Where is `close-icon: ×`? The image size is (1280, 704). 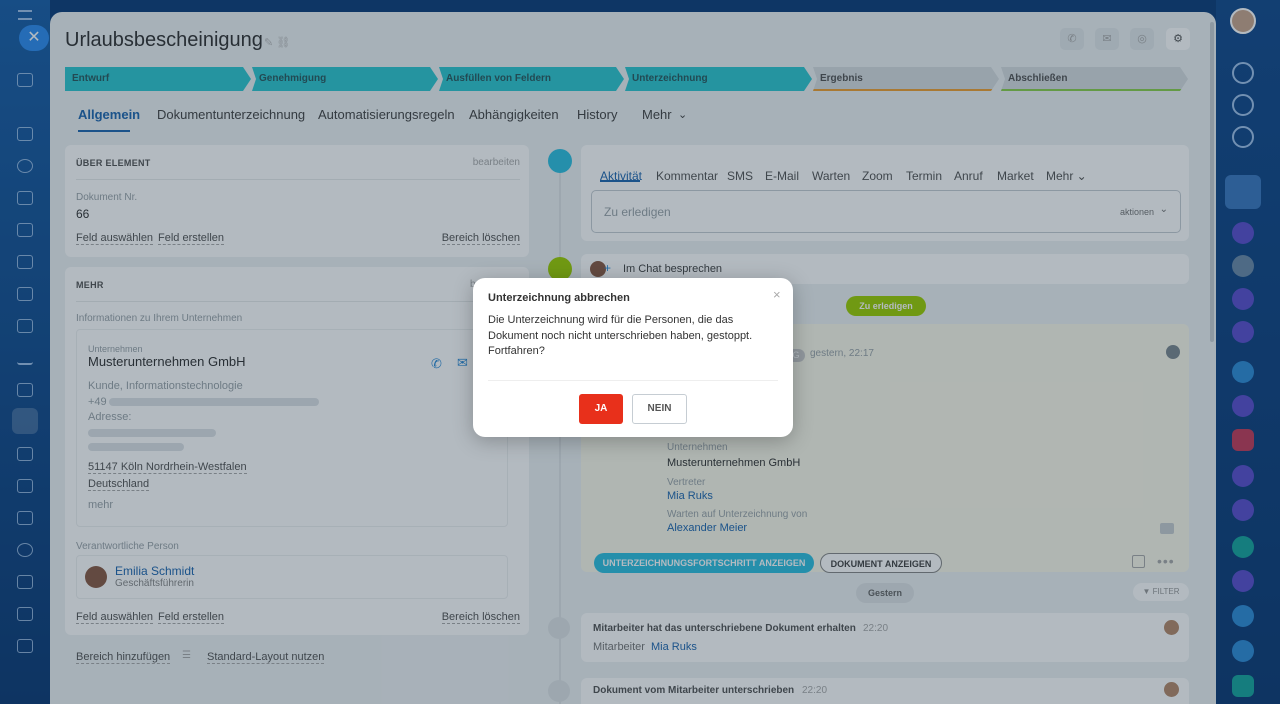
close-icon: × is located at coordinates (777, 294).